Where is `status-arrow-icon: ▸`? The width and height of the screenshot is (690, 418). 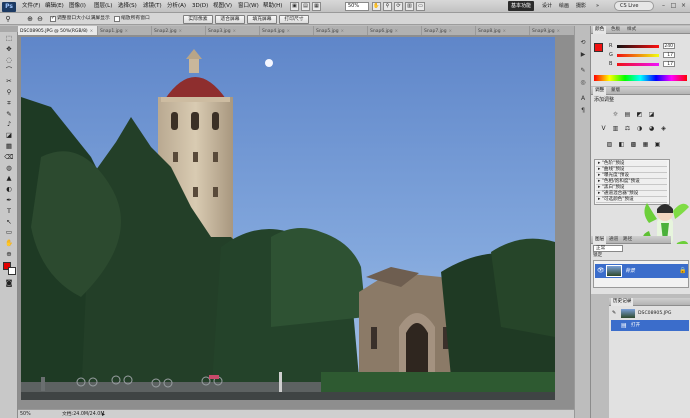
status-arrow-icon: ▸ is located at coordinates (103, 414).